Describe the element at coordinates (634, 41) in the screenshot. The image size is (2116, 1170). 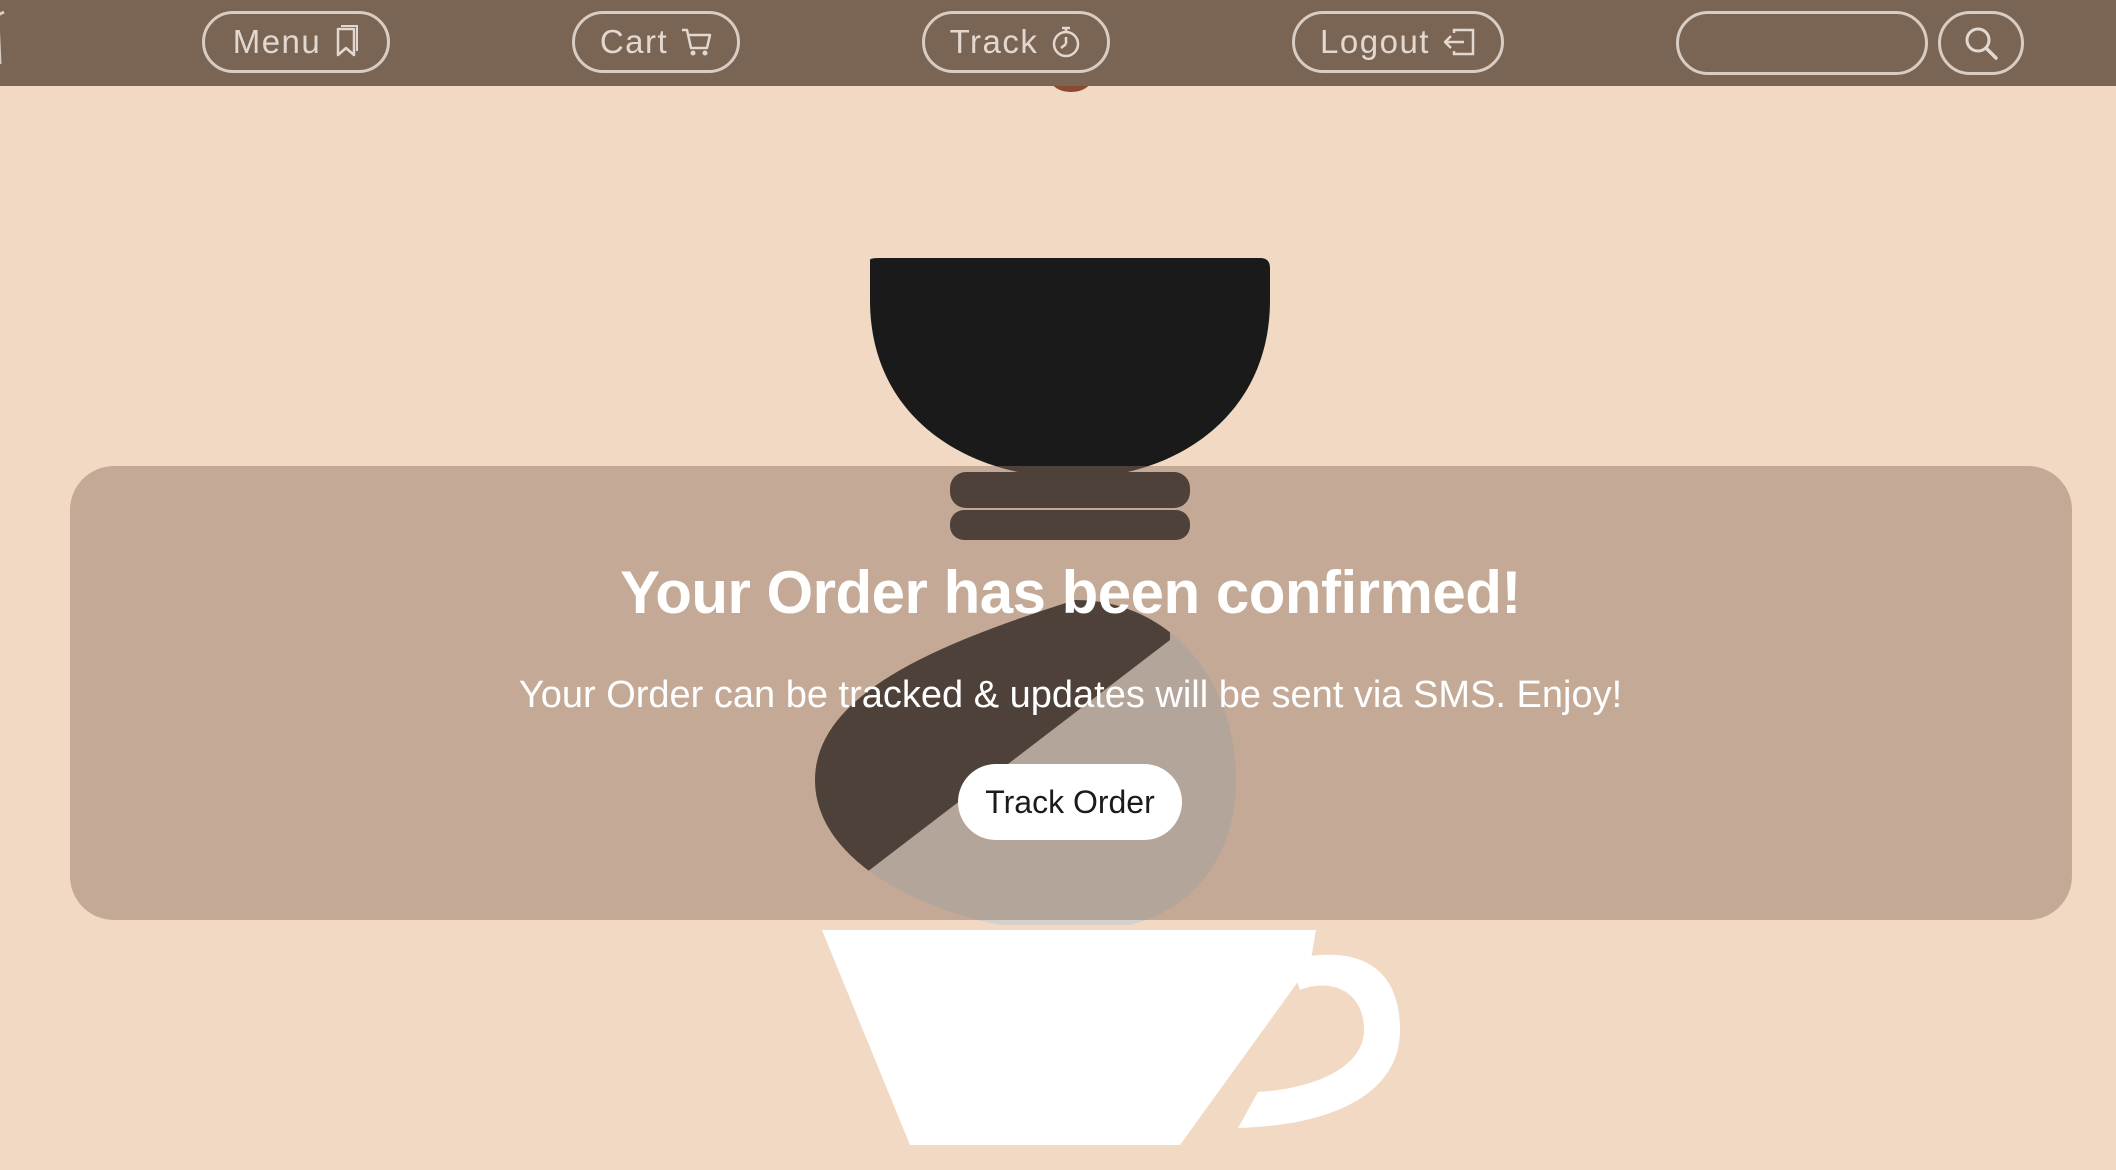
I see `cart-label: Cart` at that location.